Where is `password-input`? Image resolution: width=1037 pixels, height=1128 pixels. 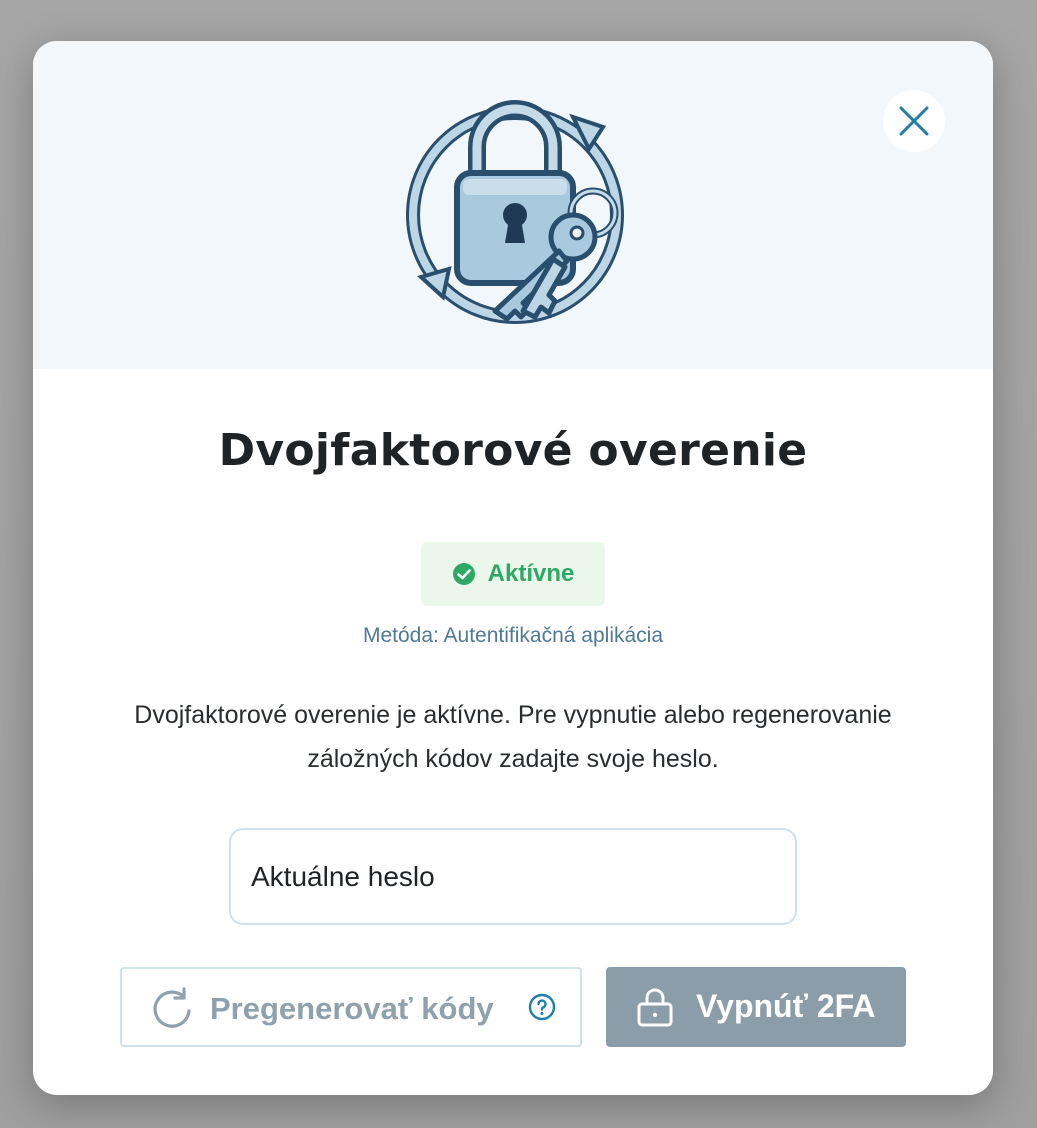
password-input is located at coordinates (513, 876).